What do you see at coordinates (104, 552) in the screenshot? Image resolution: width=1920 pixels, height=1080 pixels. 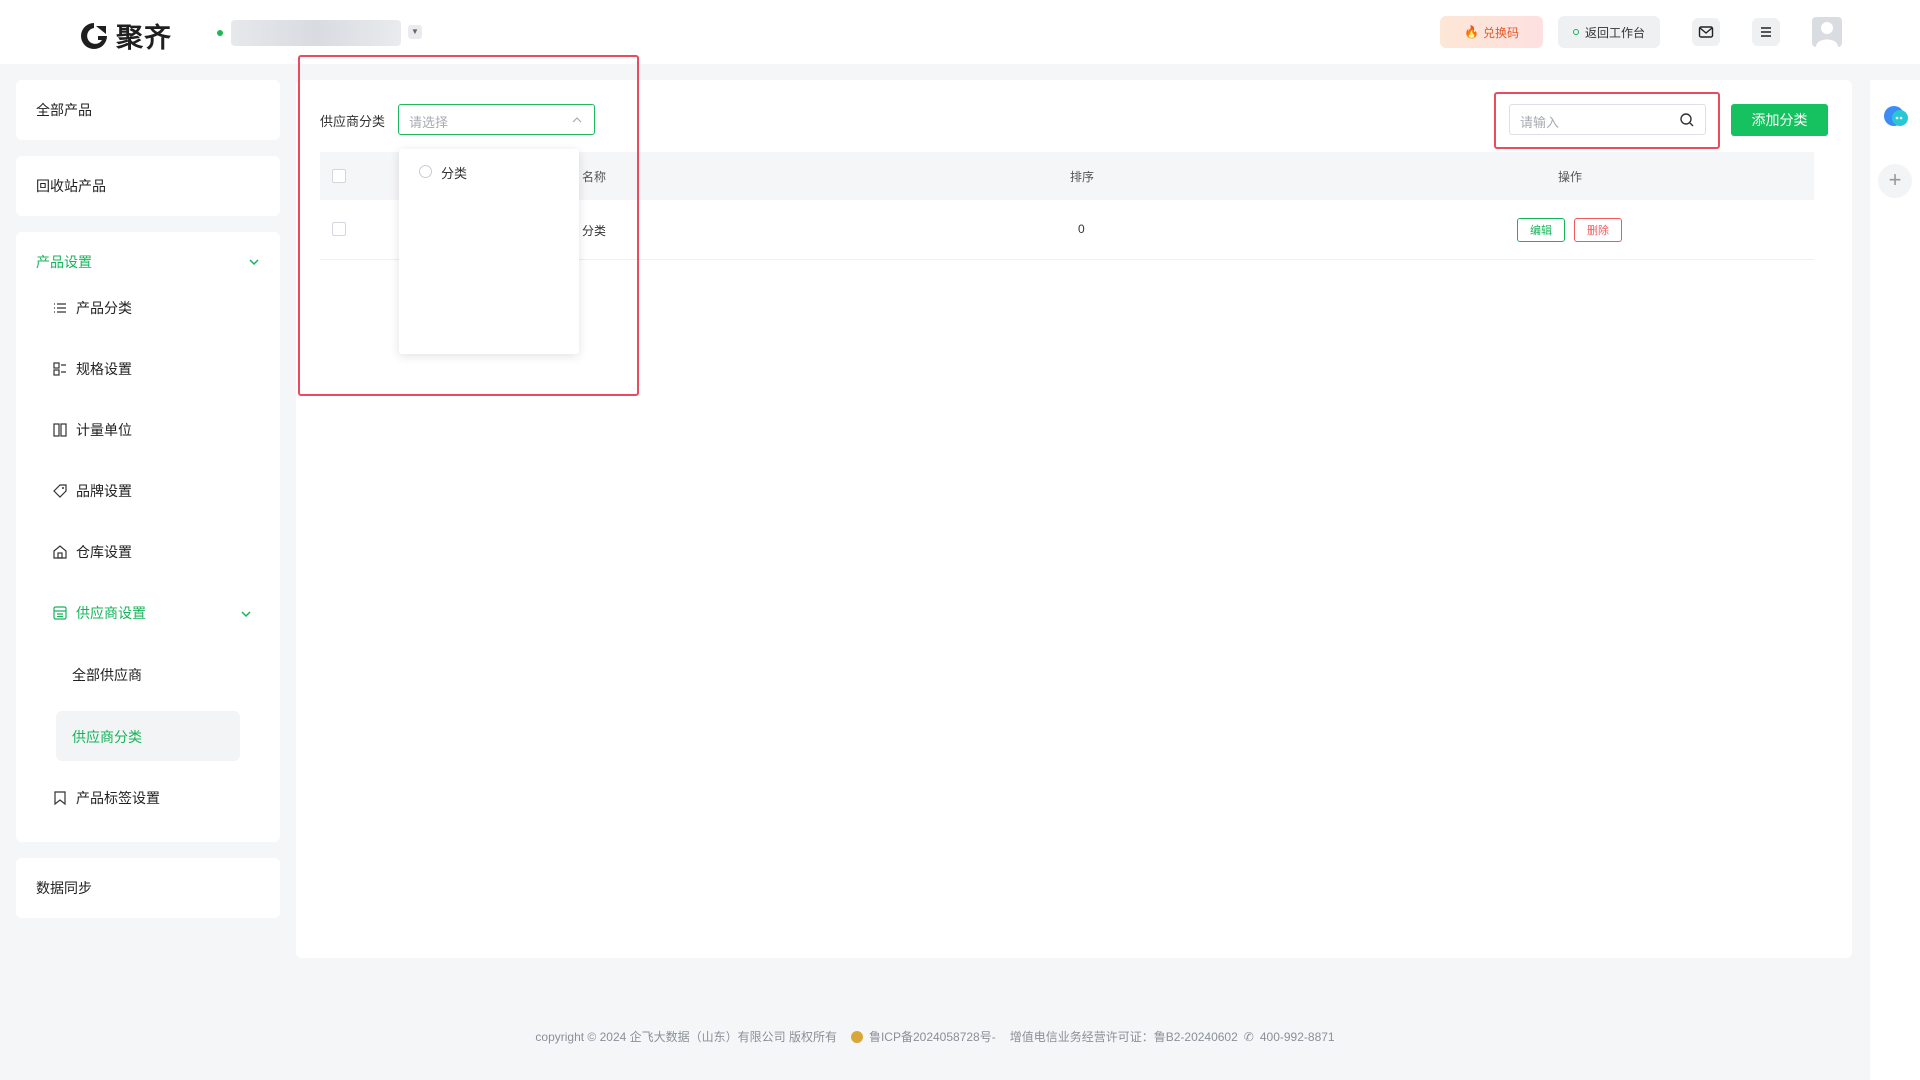 I see `sidebar-item-label: 仓库设置` at bounding box center [104, 552].